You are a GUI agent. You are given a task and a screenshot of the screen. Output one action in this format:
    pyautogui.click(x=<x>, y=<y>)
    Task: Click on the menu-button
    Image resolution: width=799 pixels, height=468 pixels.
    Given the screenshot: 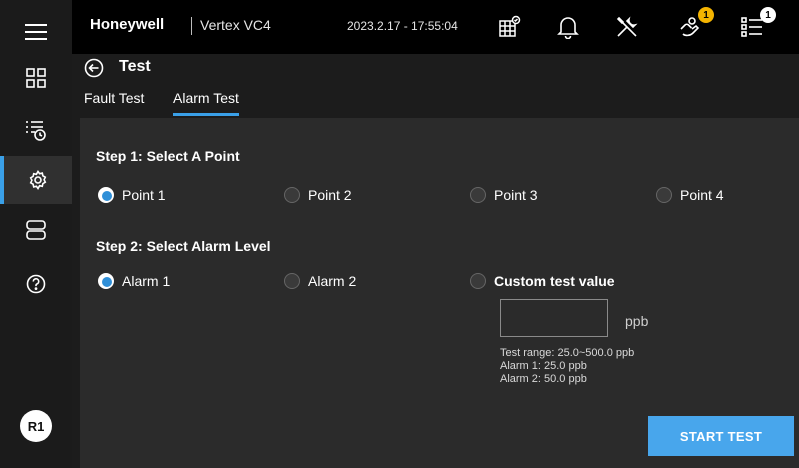 What is the action you would take?
    pyautogui.click(x=36, y=32)
    